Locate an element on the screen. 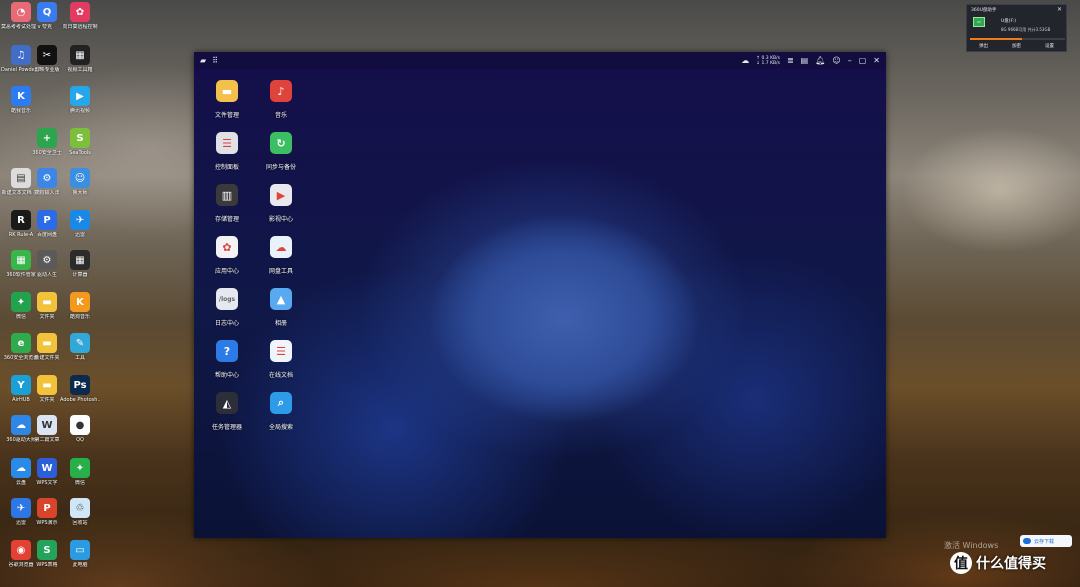 This screenshot has height=587, width=1080. desktop-icon-label: 视频工具箱 is located at coordinates (80, 70).